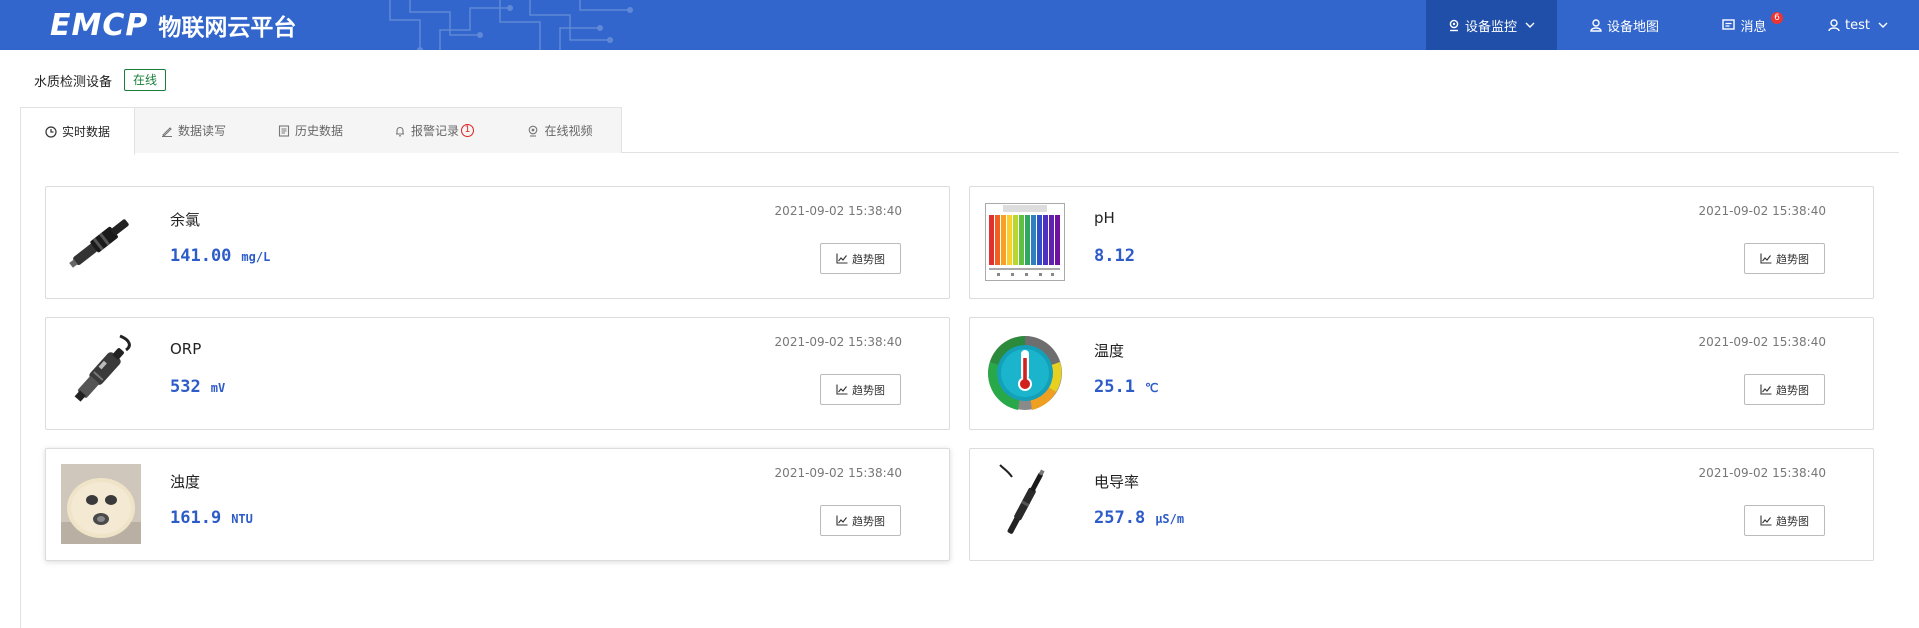  Describe the element at coordinates (166, 131) in the screenshot. I see `pen-icon` at that location.